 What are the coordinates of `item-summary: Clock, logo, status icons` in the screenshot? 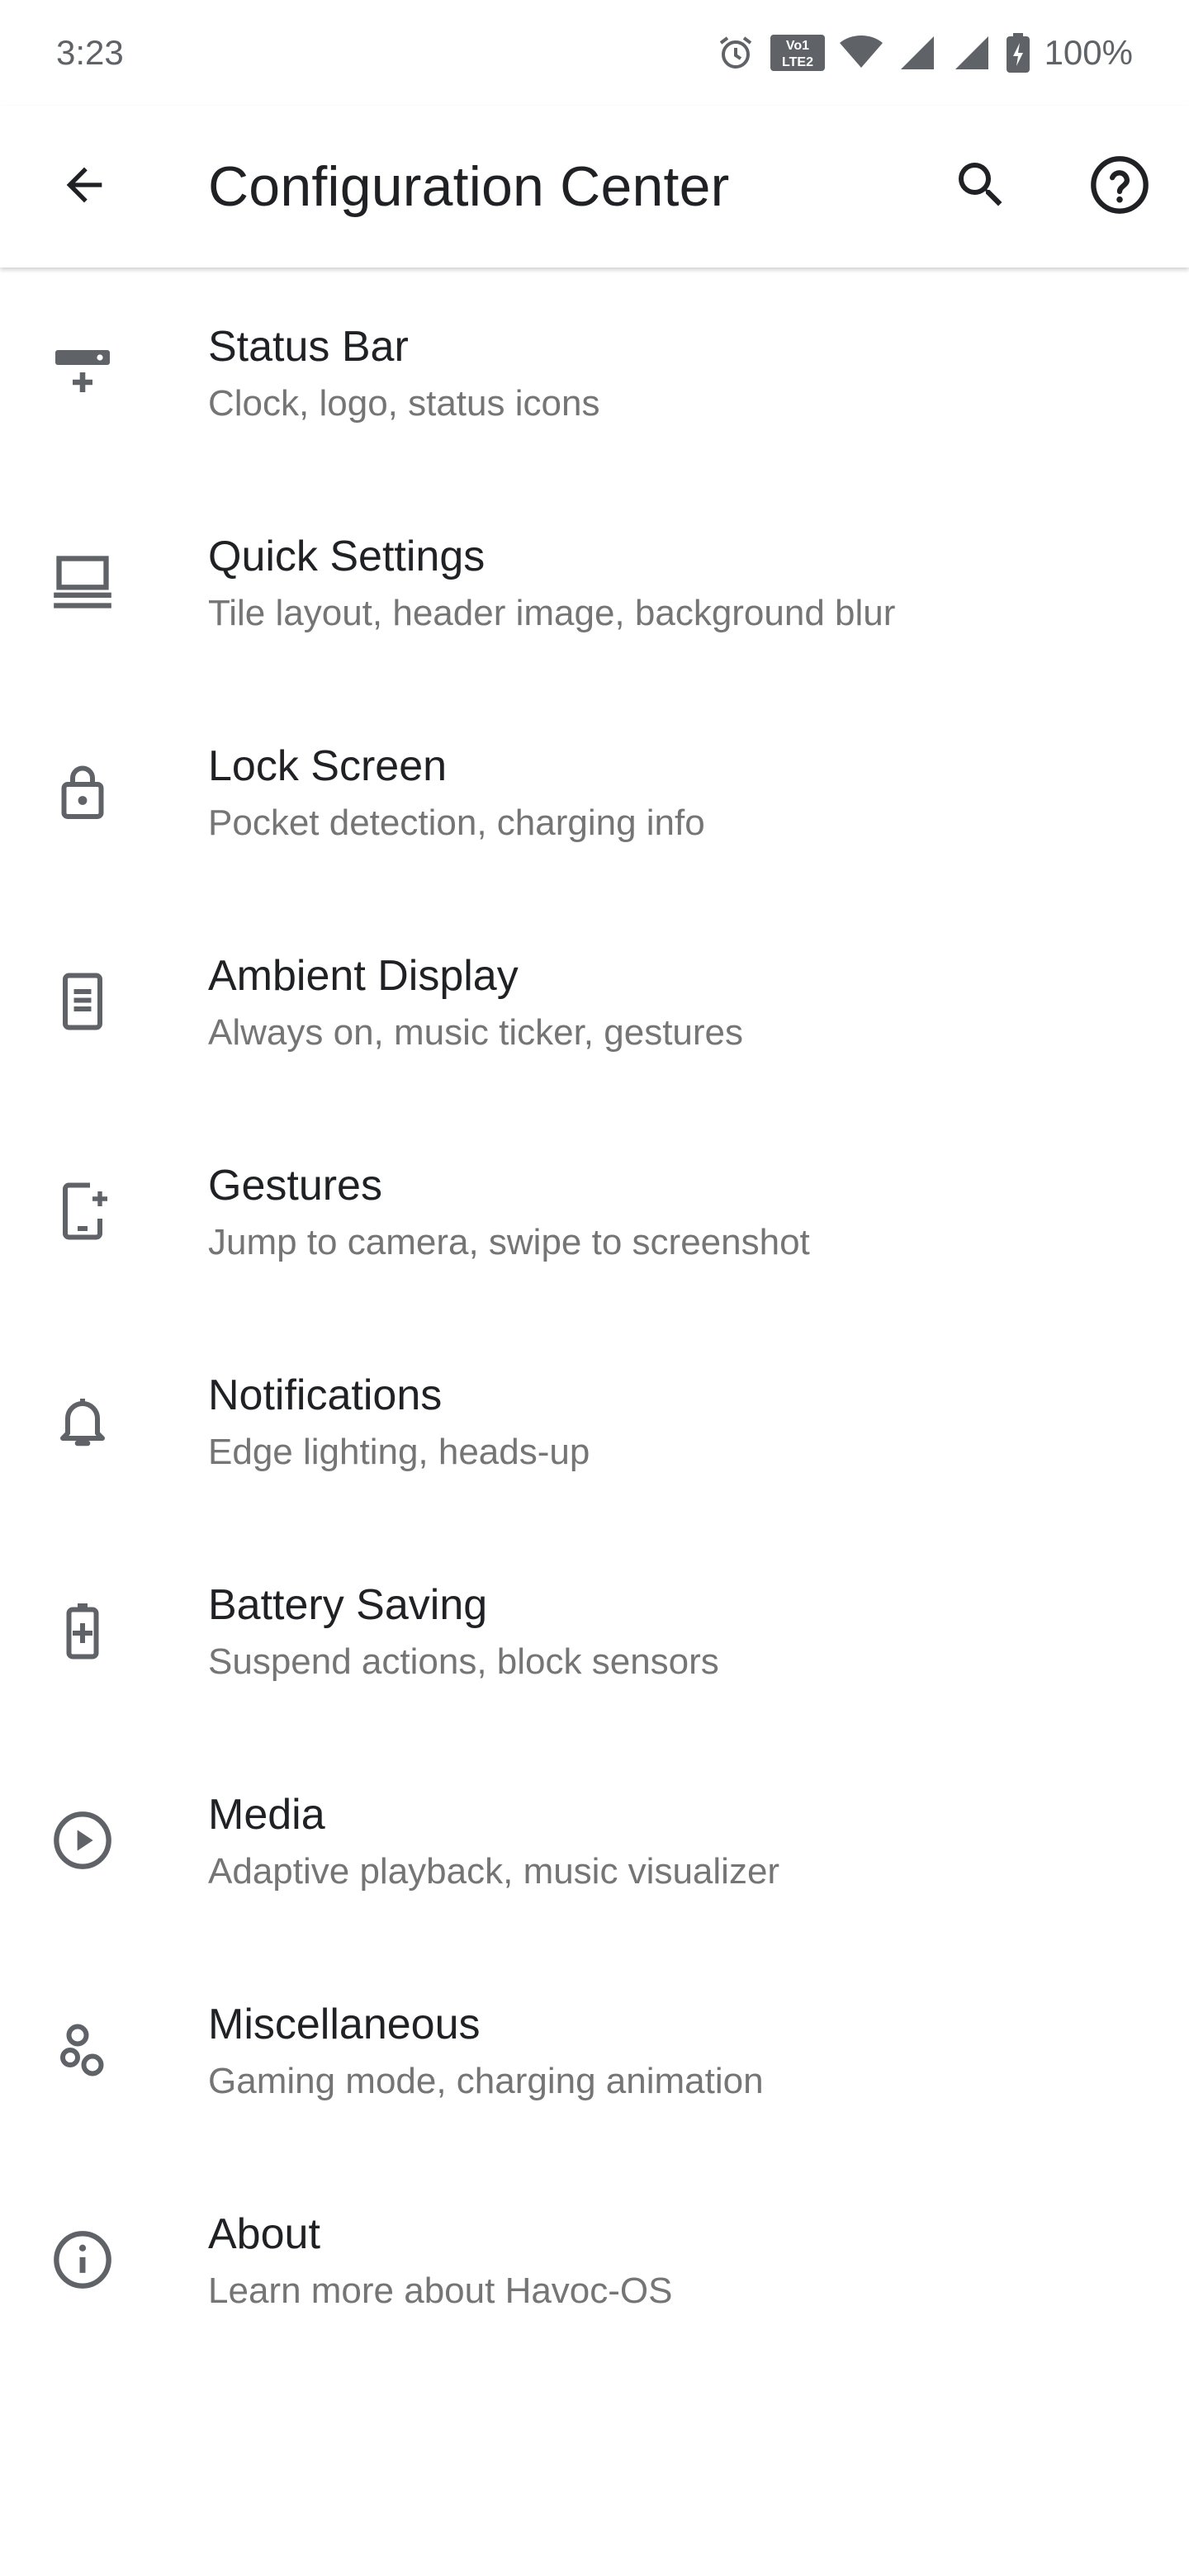 It's located at (404, 403).